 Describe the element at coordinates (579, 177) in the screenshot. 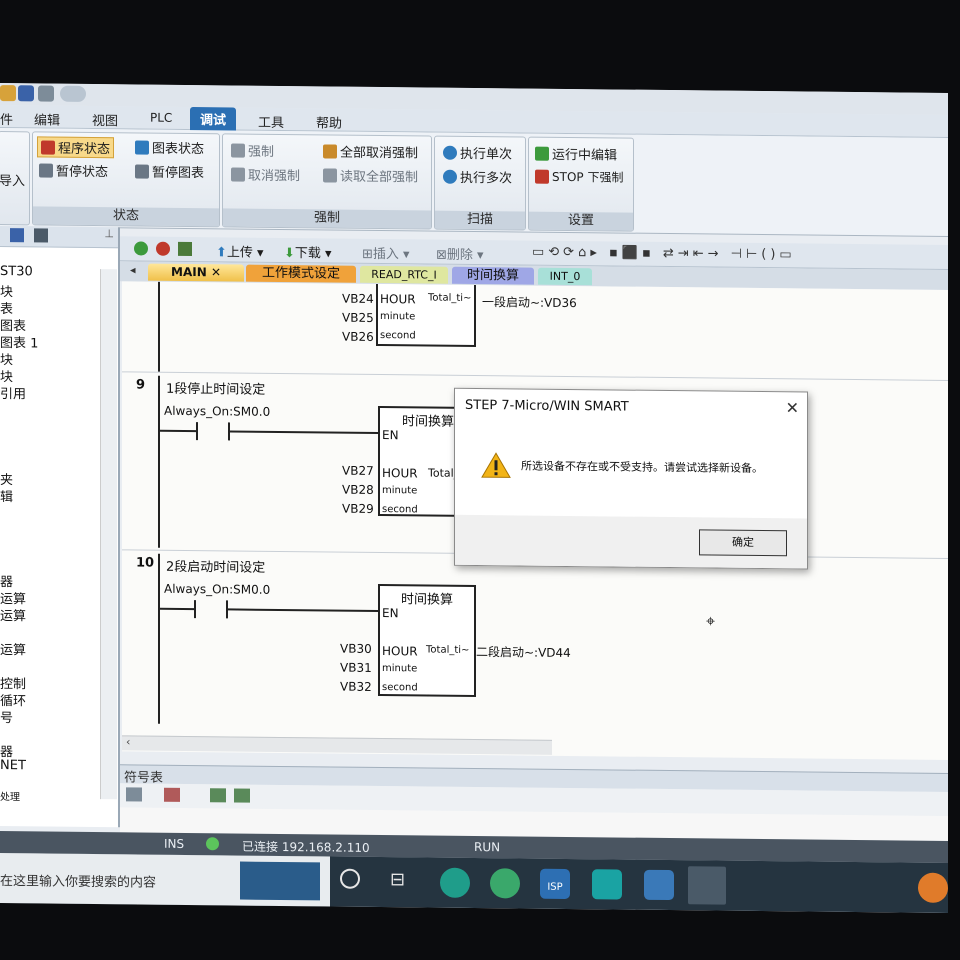

I see `stop-force-button: STOP 下强制` at that location.